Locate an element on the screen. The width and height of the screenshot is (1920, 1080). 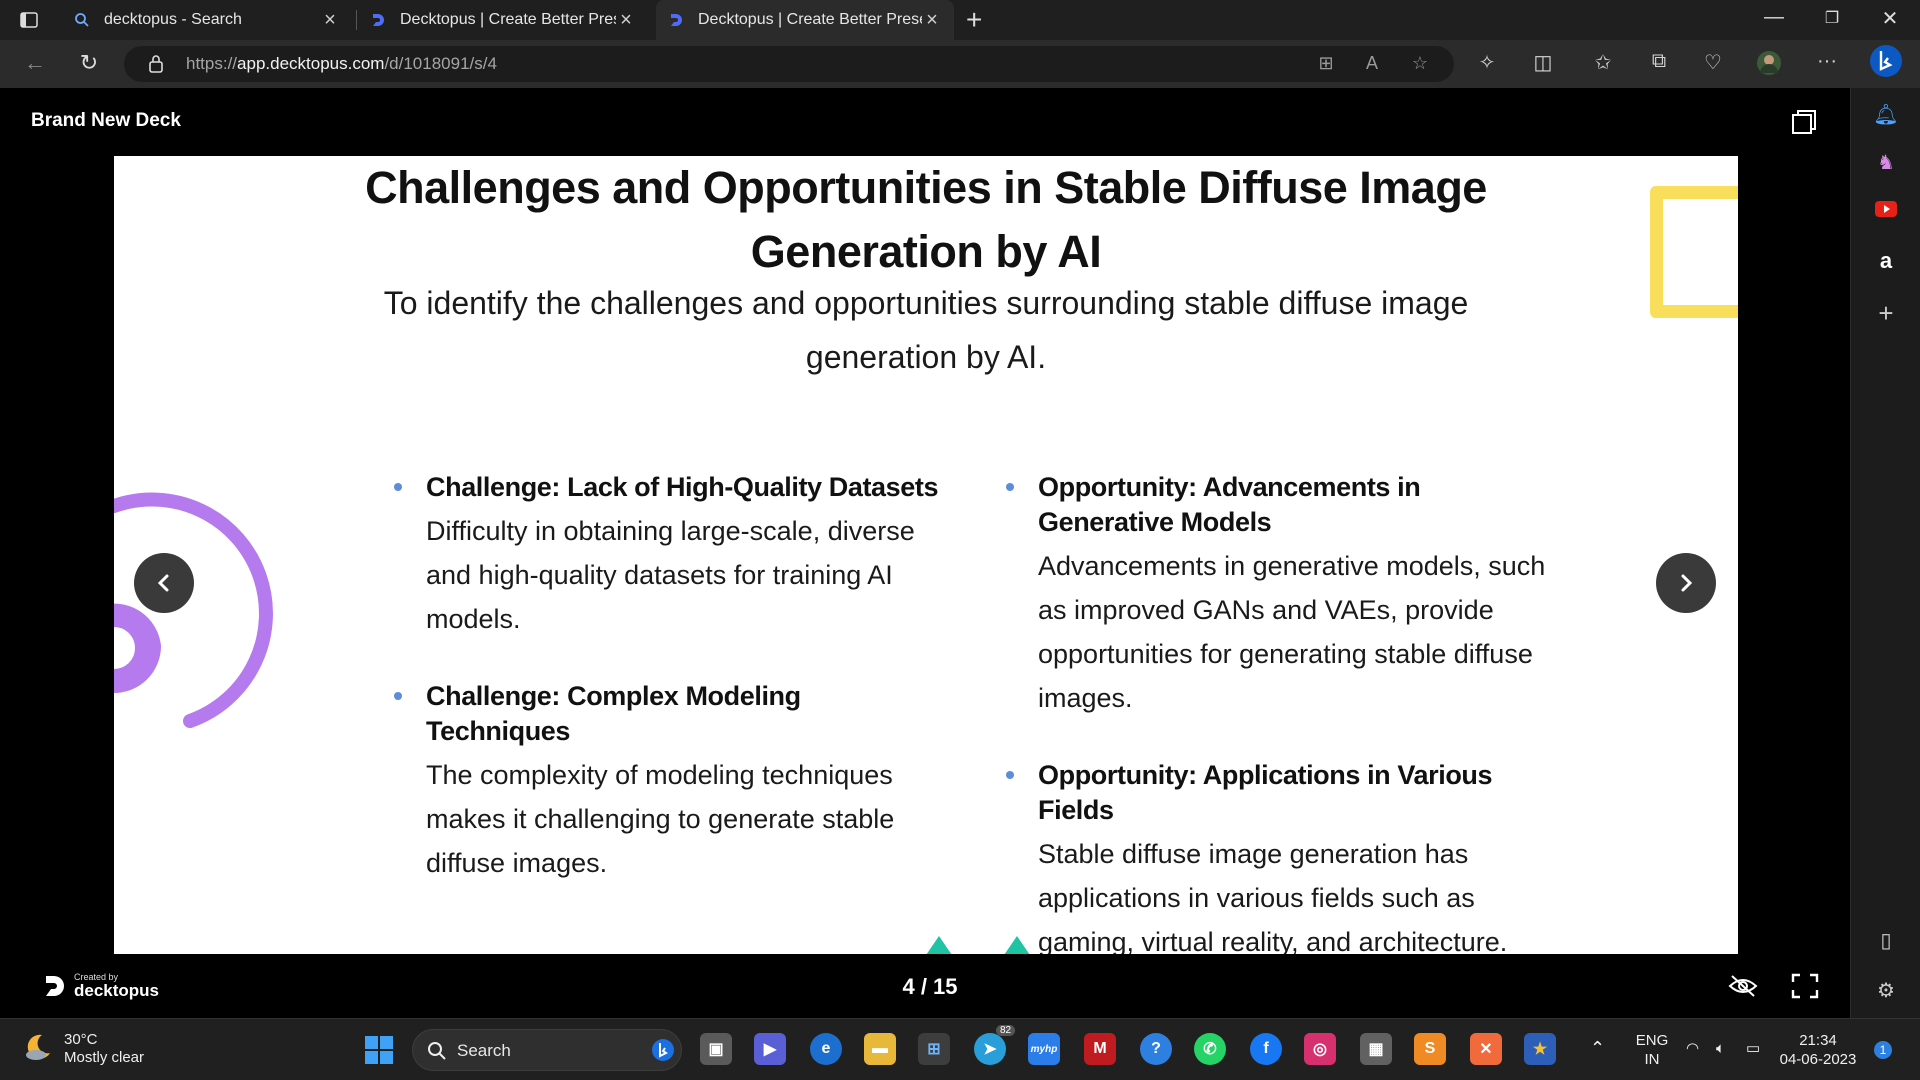
decktopus-logo-icon is located at coordinates (55, 986).